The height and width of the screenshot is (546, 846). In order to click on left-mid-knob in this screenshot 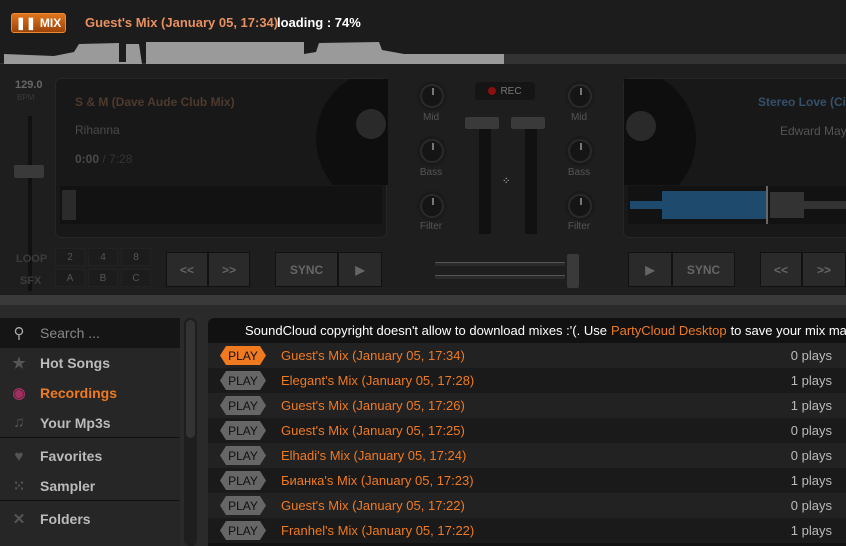, I will do `click(432, 96)`.